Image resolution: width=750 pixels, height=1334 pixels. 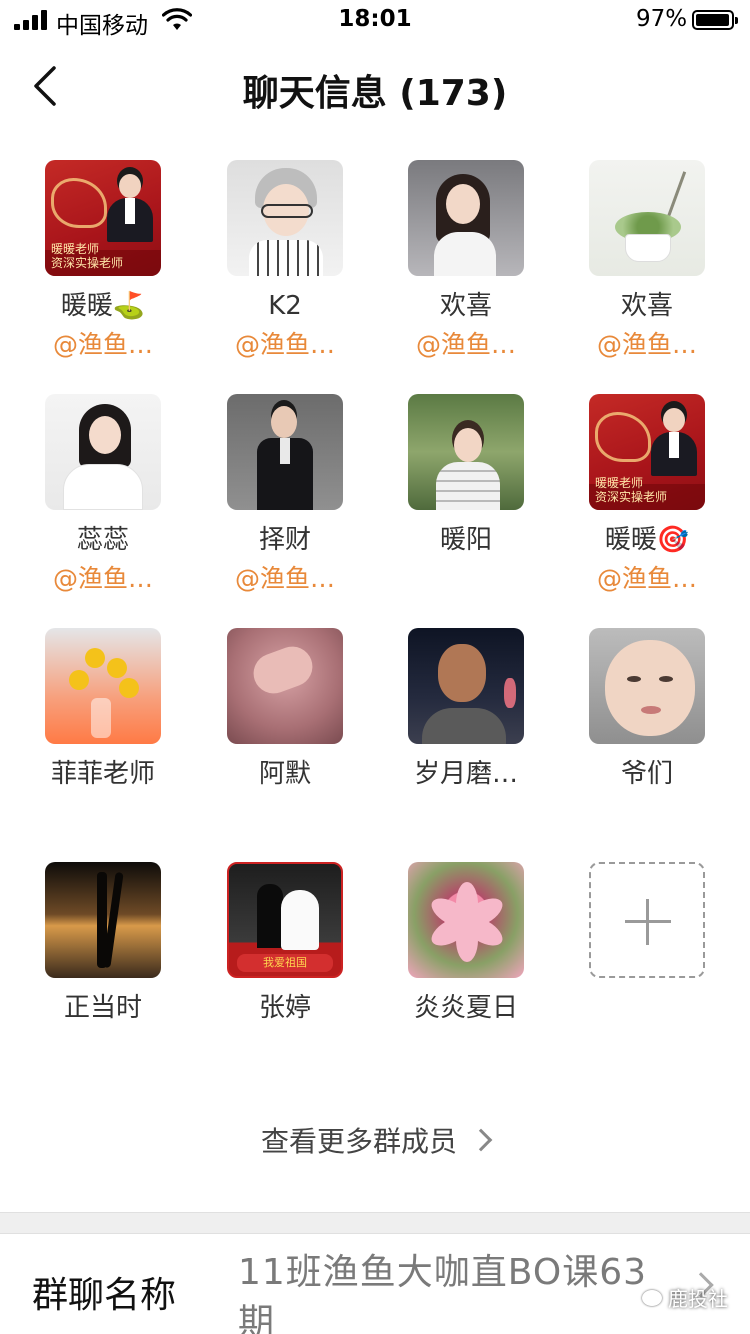 I want to click on plus-icon, so click(x=647, y=920).